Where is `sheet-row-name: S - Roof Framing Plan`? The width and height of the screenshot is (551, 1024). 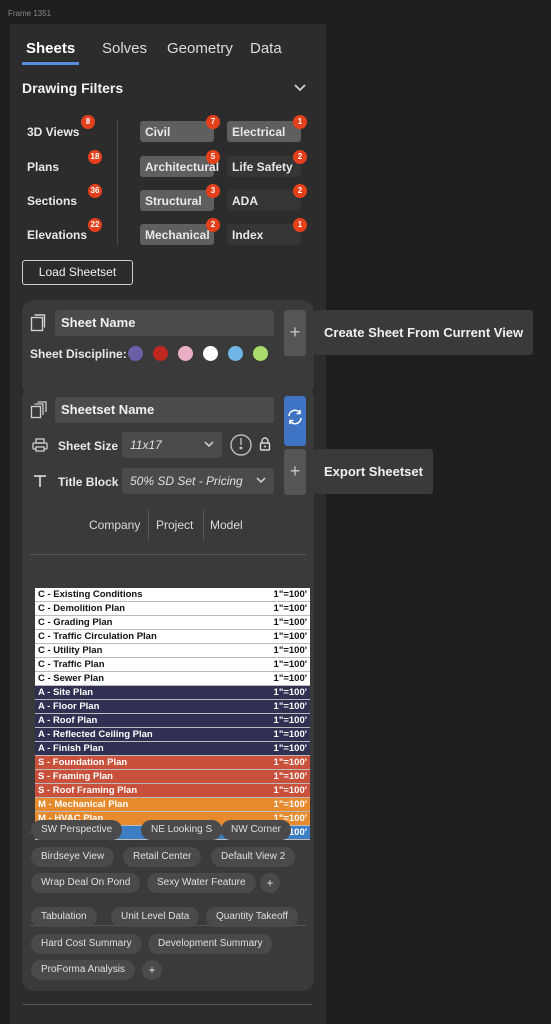 sheet-row-name: S - Roof Framing Plan is located at coordinates (139, 790).